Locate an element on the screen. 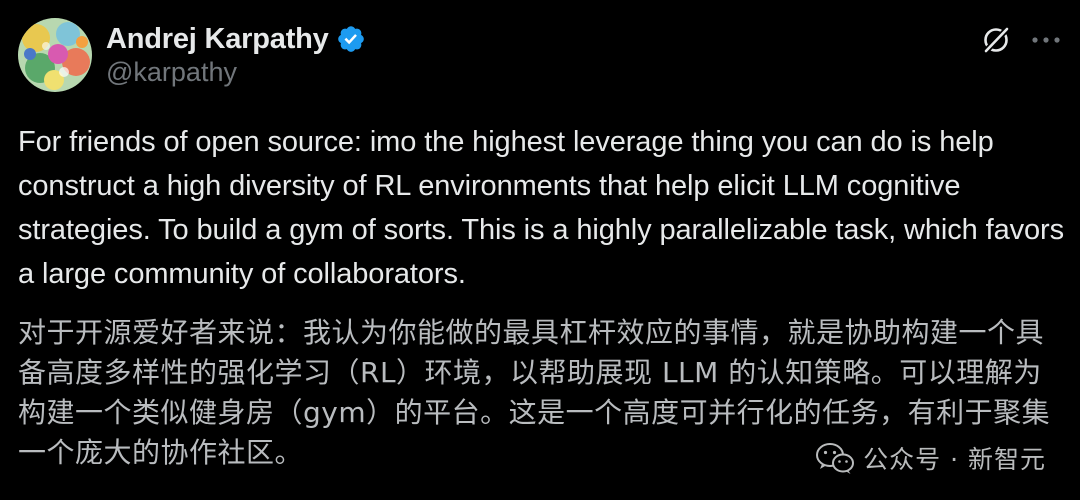 The height and width of the screenshot is (500, 1080). avatar is located at coordinates (55, 55).